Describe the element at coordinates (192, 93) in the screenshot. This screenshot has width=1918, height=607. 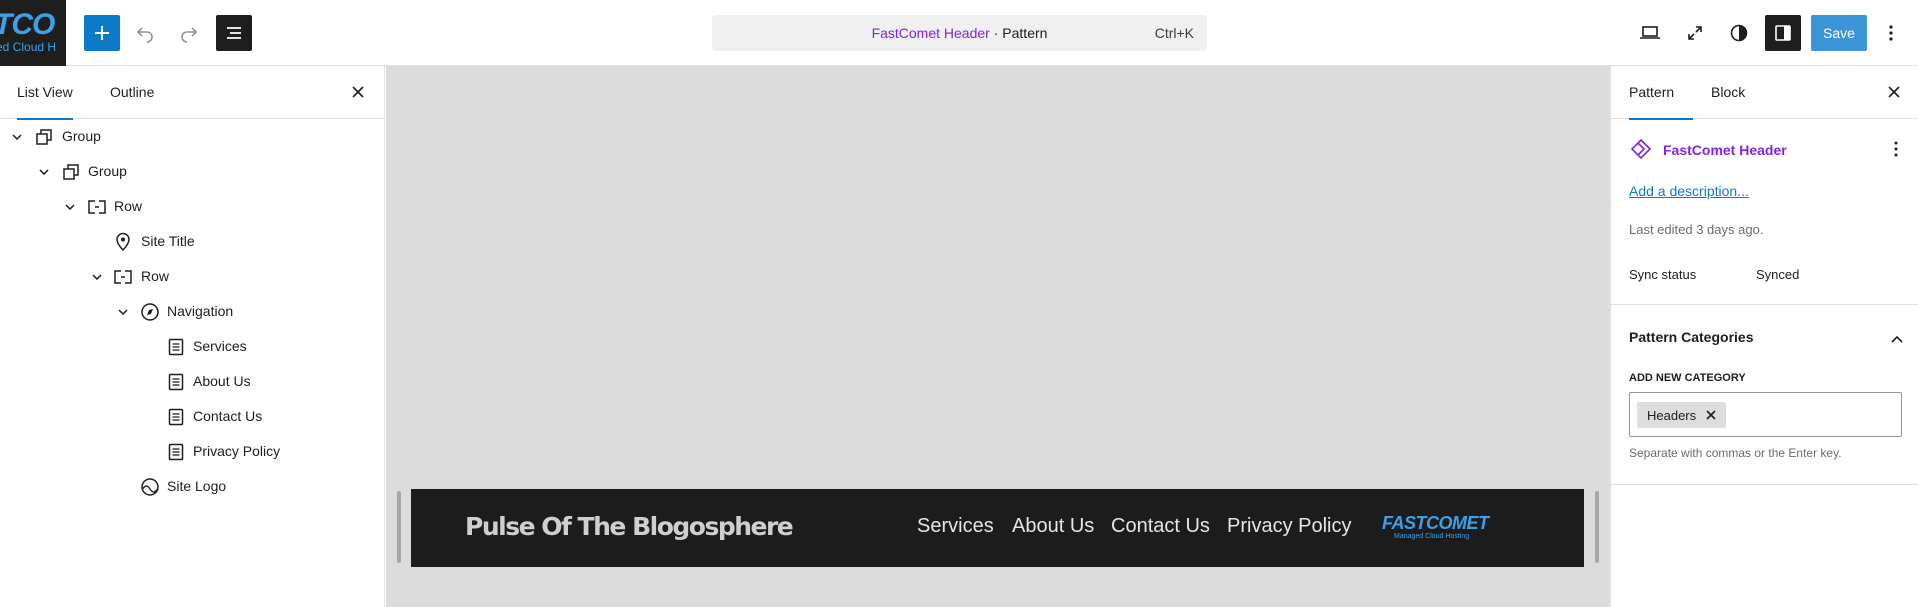
I see `left-panel-tabs: List View Outline` at that location.